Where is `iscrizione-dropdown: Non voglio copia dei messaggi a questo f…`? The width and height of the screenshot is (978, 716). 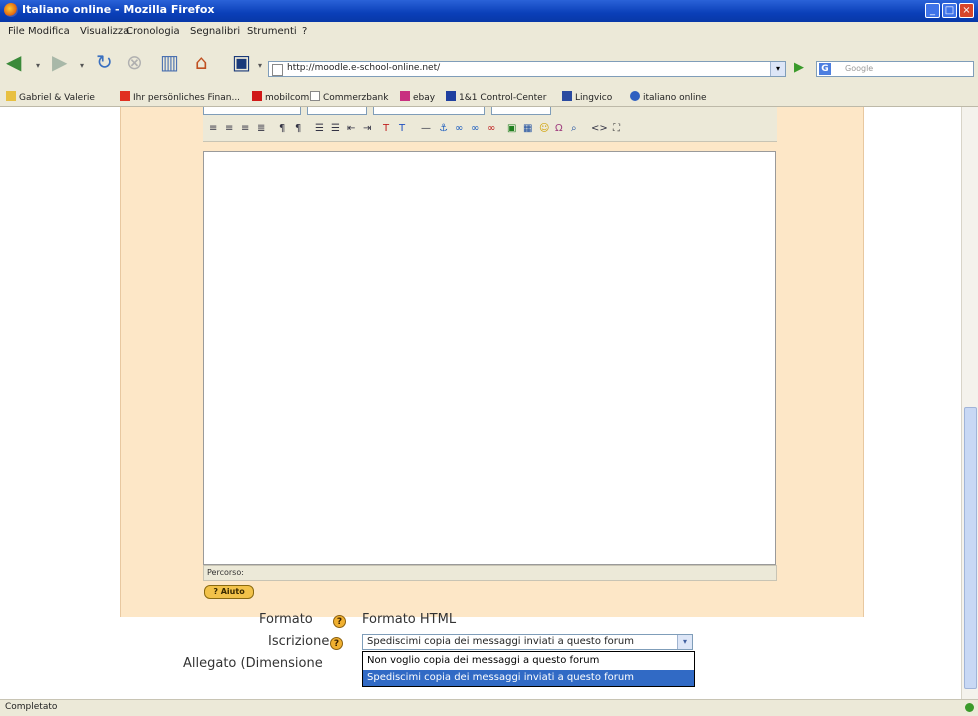 iscrizione-dropdown: Non voglio copia dei messaggi a questo f… is located at coordinates (528, 669).